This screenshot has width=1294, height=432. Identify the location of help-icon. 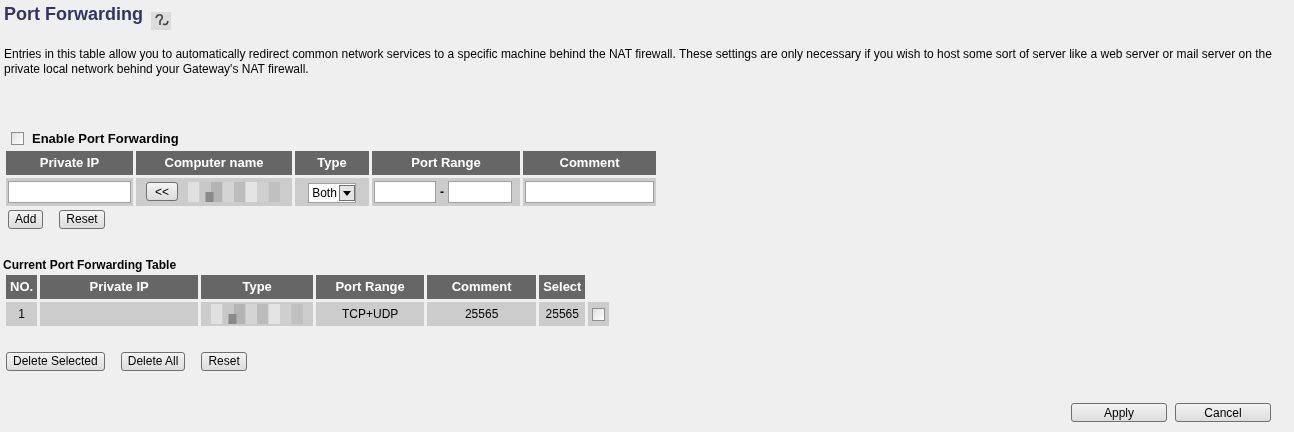
(161, 21).